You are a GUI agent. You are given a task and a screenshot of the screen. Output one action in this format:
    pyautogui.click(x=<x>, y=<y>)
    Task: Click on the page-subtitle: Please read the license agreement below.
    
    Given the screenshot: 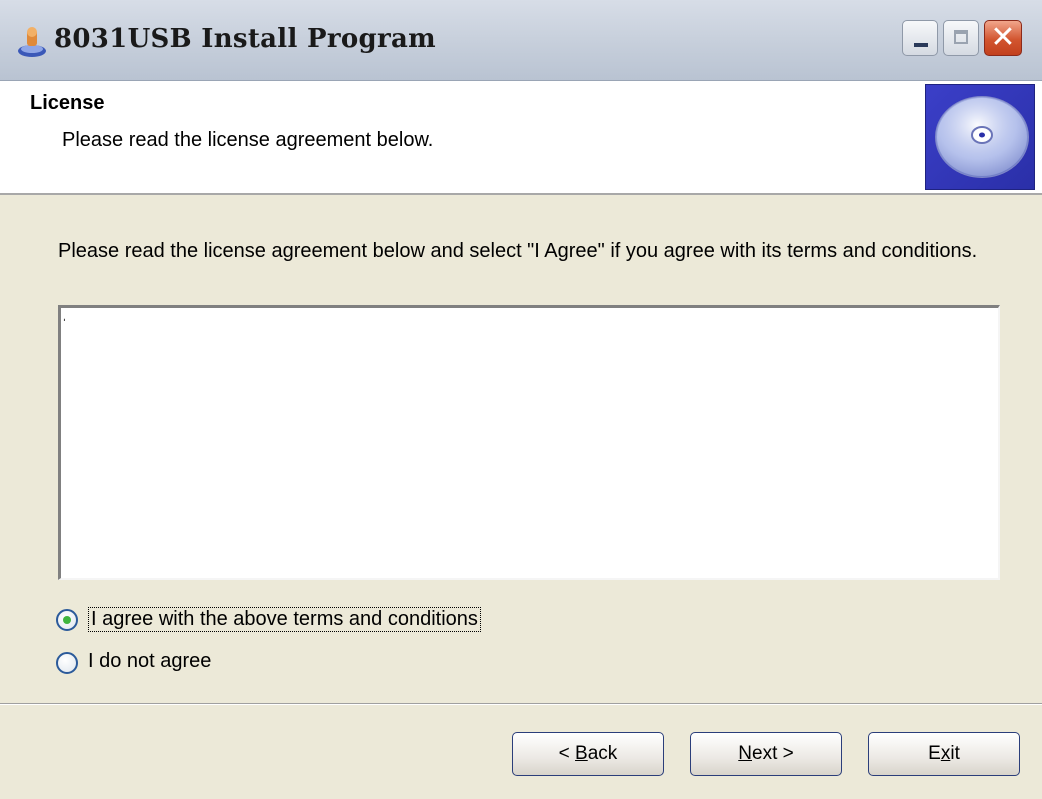 What is the action you would take?
    pyautogui.click(x=248, y=140)
    